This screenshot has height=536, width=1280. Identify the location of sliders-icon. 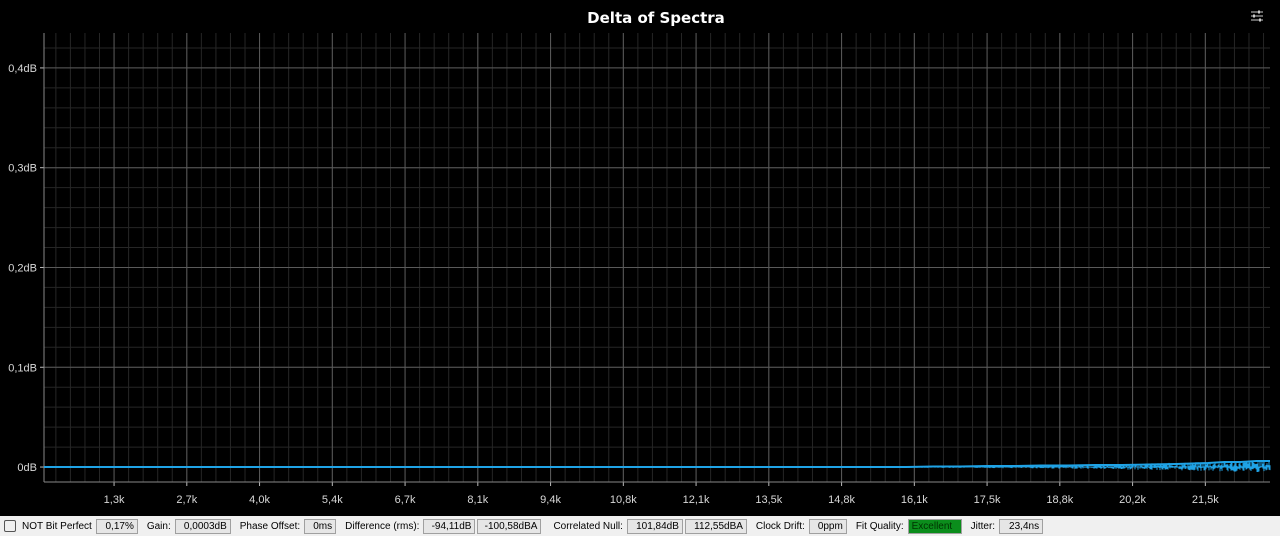
(1257, 16).